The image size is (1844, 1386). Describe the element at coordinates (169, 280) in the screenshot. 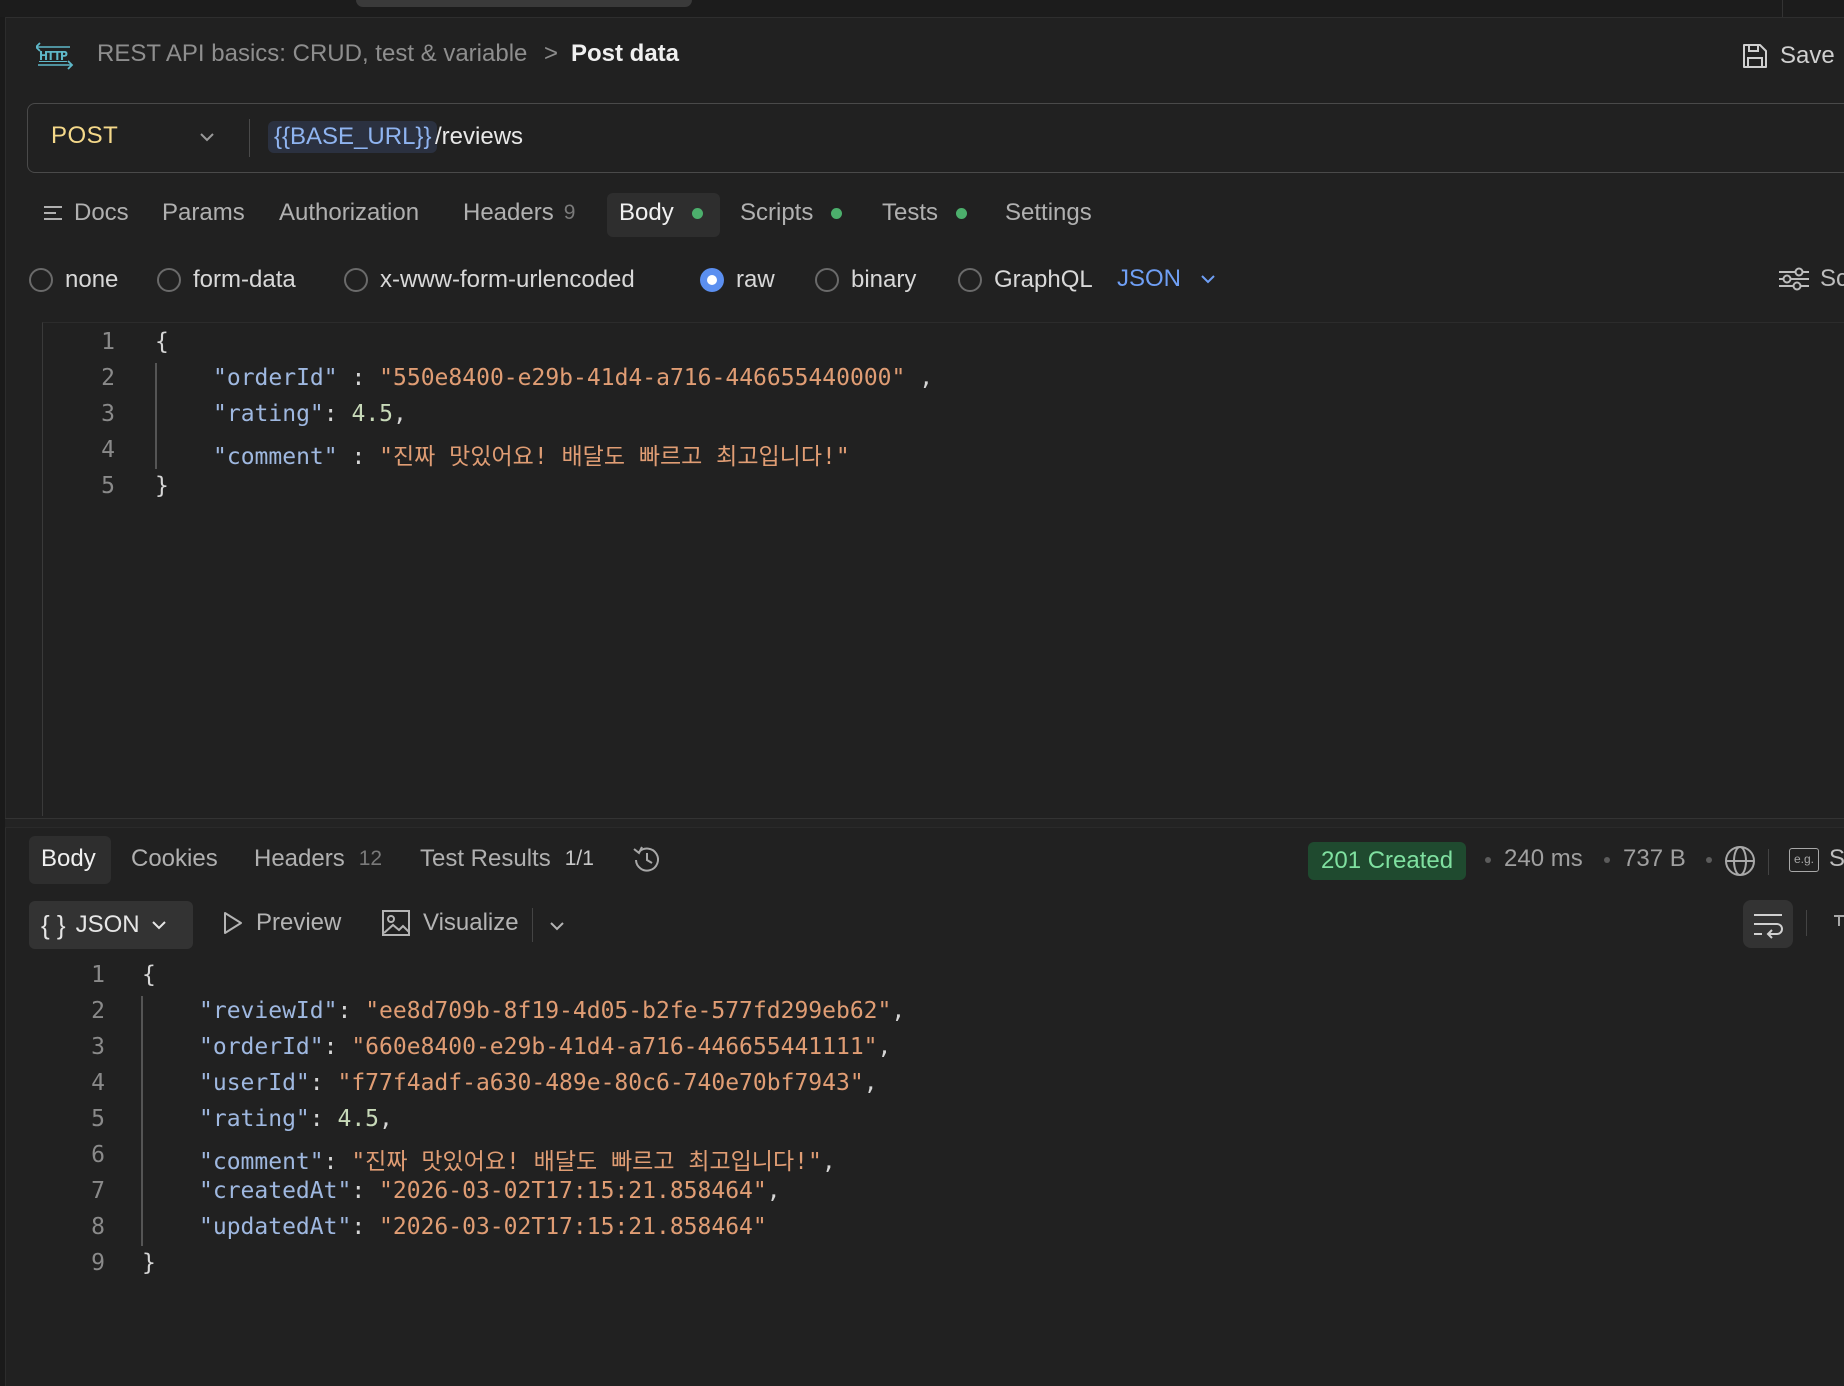

I see `radio-form-data-control` at that location.